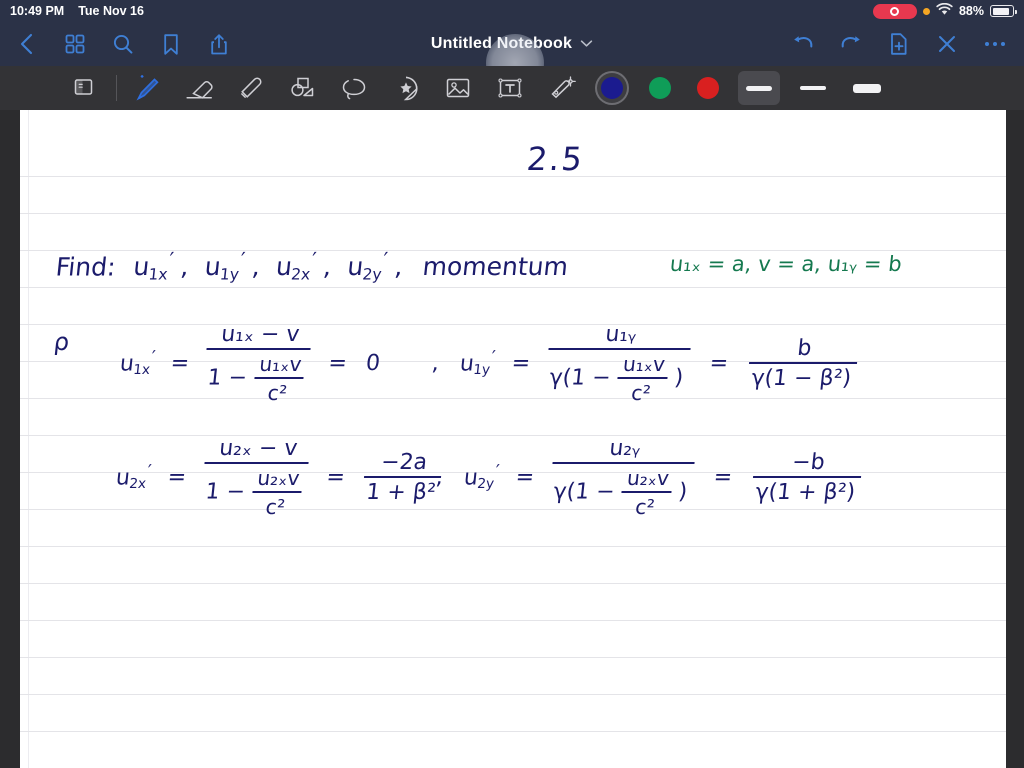 The image size is (1024, 768). I want to click on nav-left-group, so click(116, 44).